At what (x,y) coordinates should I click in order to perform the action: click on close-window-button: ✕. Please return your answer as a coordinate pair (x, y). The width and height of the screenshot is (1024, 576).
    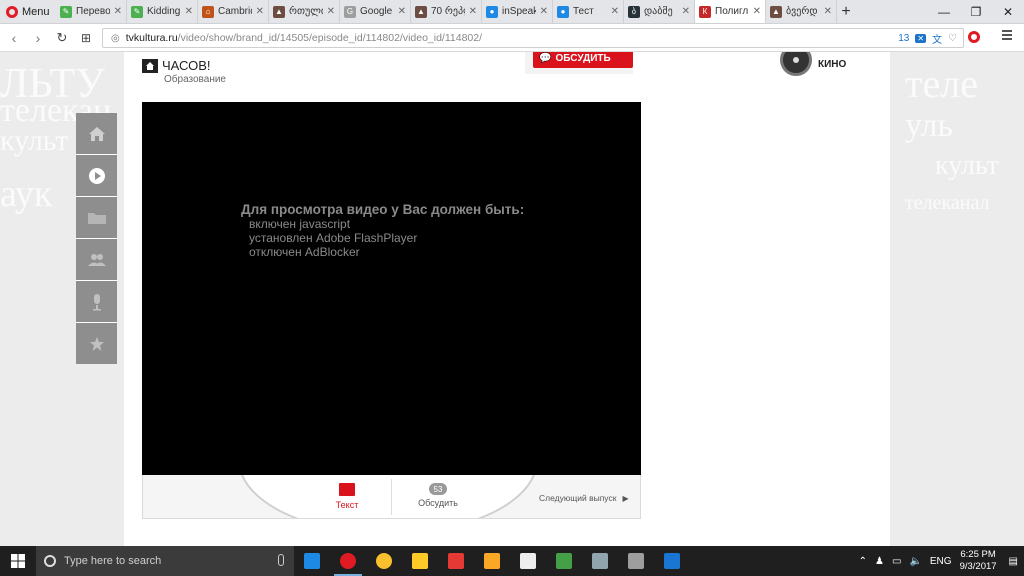
    Looking at the image, I should click on (1008, 12).